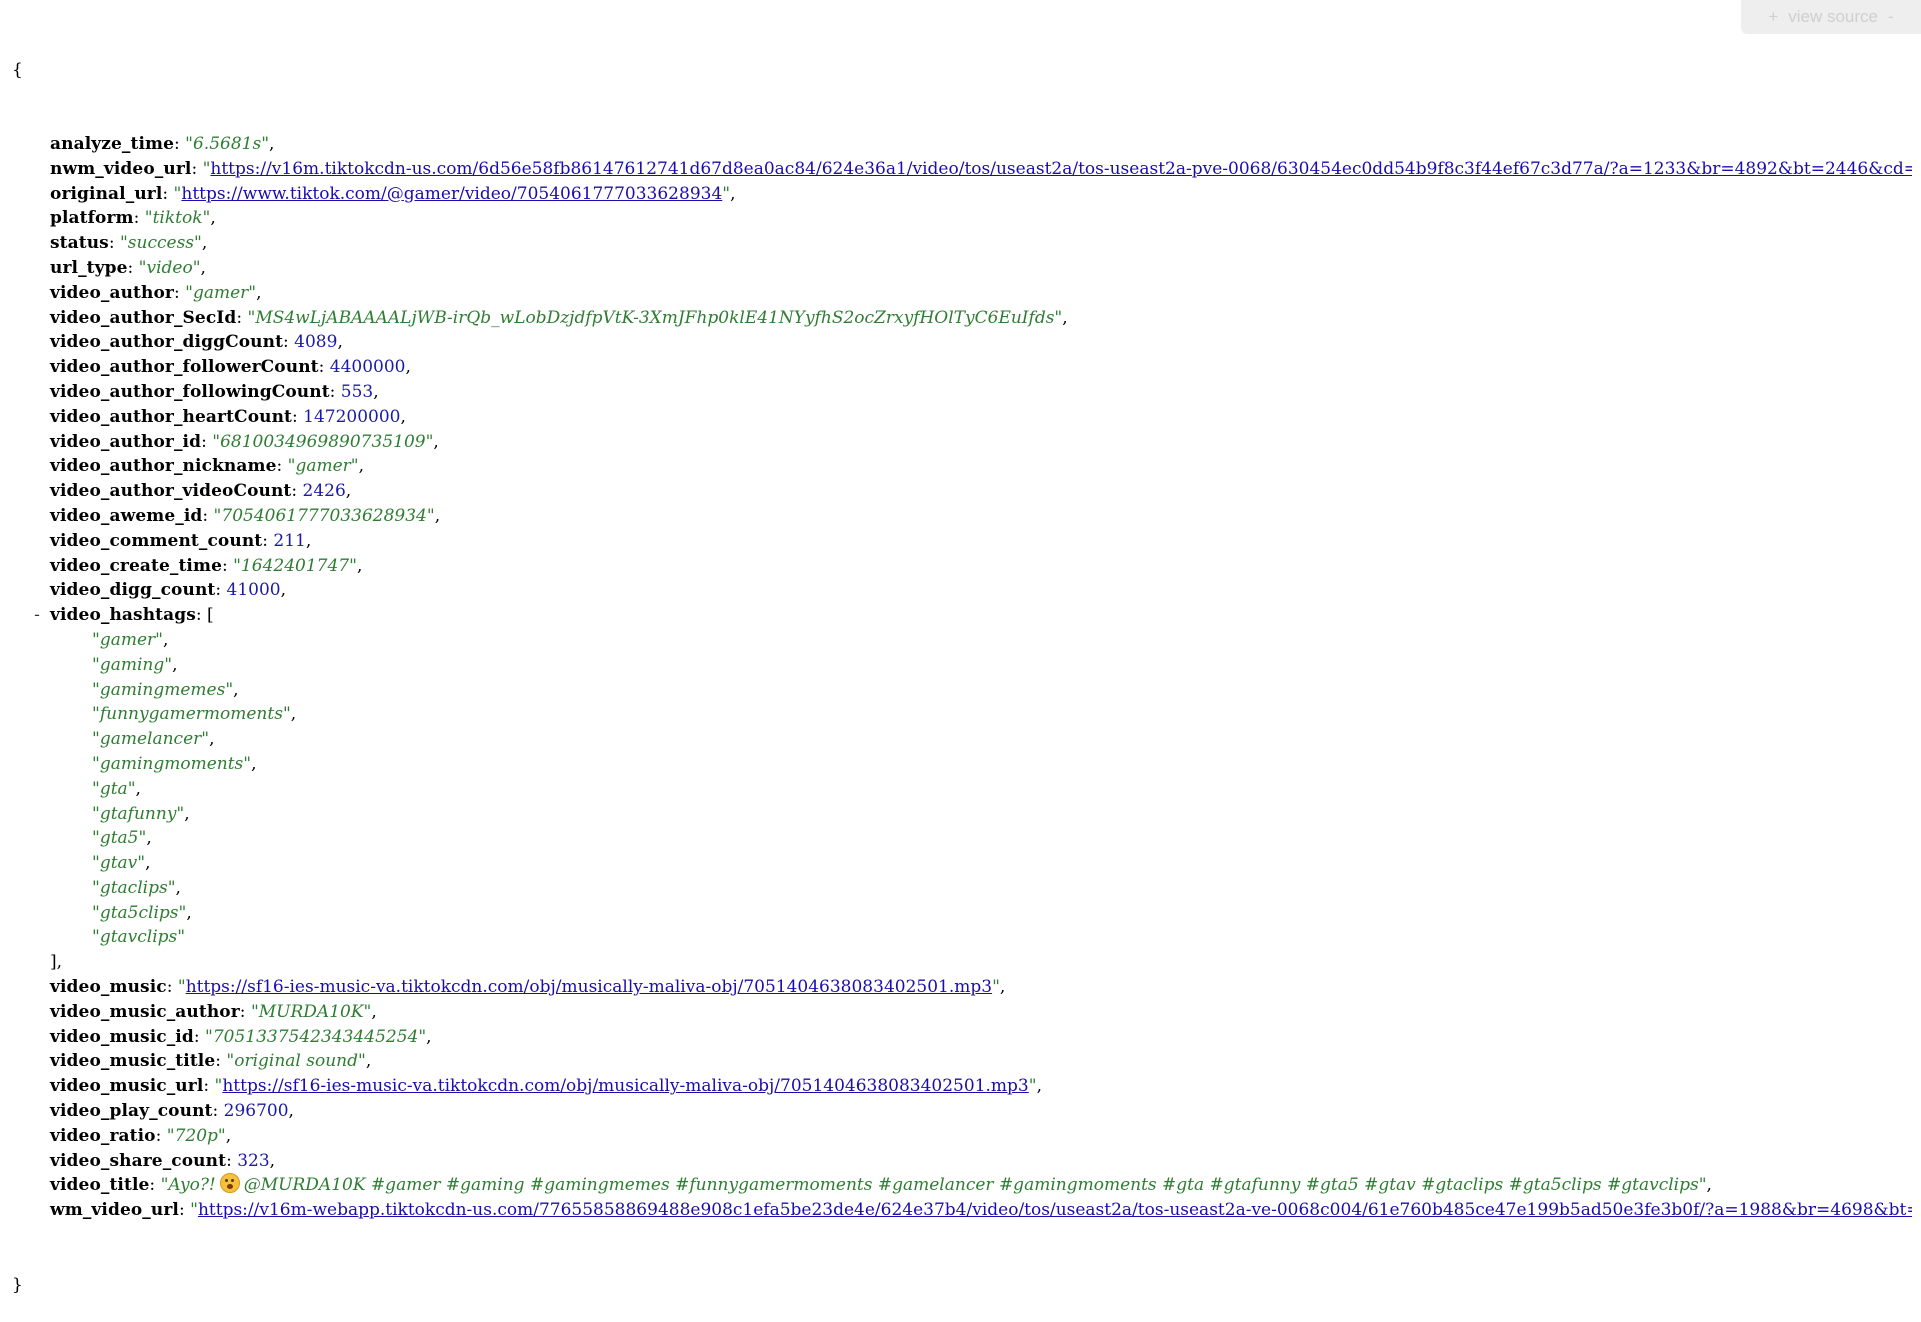 This screenshot has height=1322, width=1921. Describe the element at coordinates (196, 1135) in the screenshot. I see `json-string-value: 720p` at that location.